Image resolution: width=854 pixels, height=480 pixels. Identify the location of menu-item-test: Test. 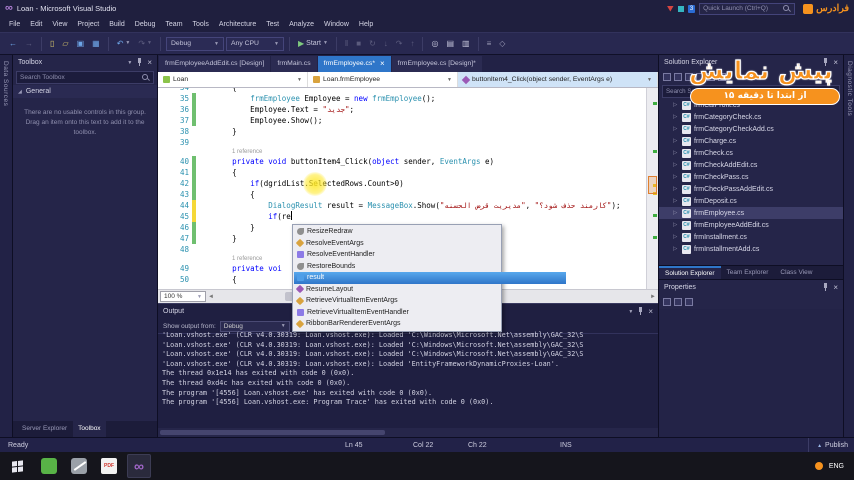
(272, 24).